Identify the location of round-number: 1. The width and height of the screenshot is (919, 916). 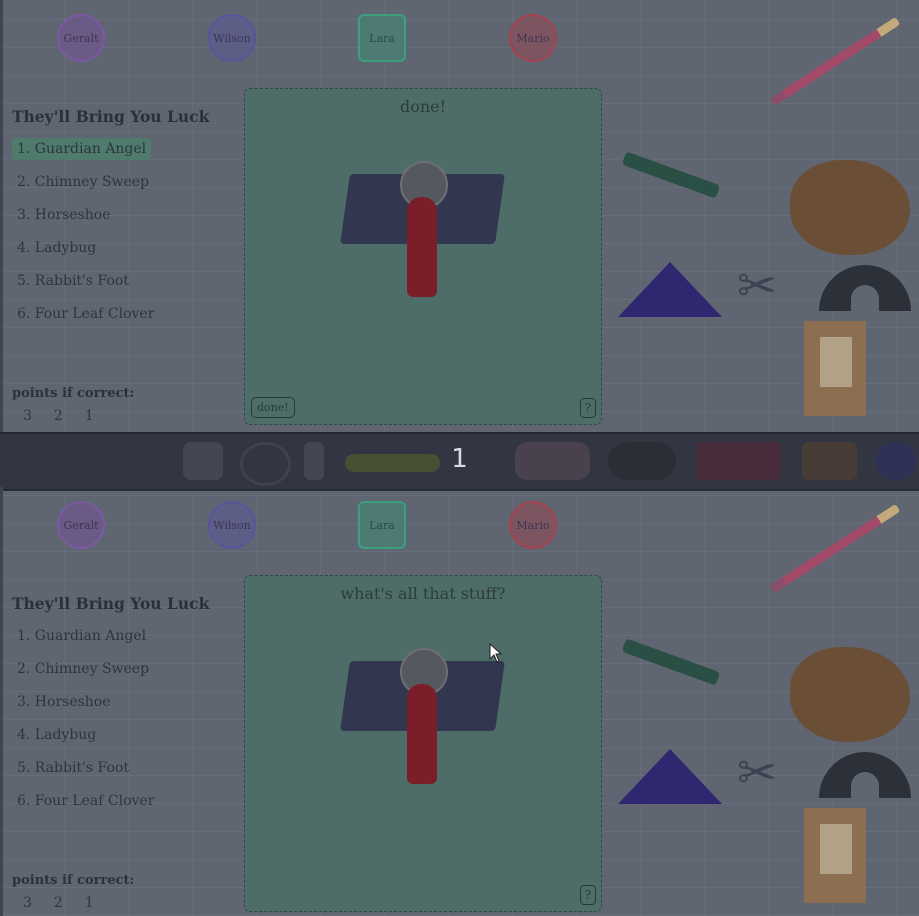
(459, 459).